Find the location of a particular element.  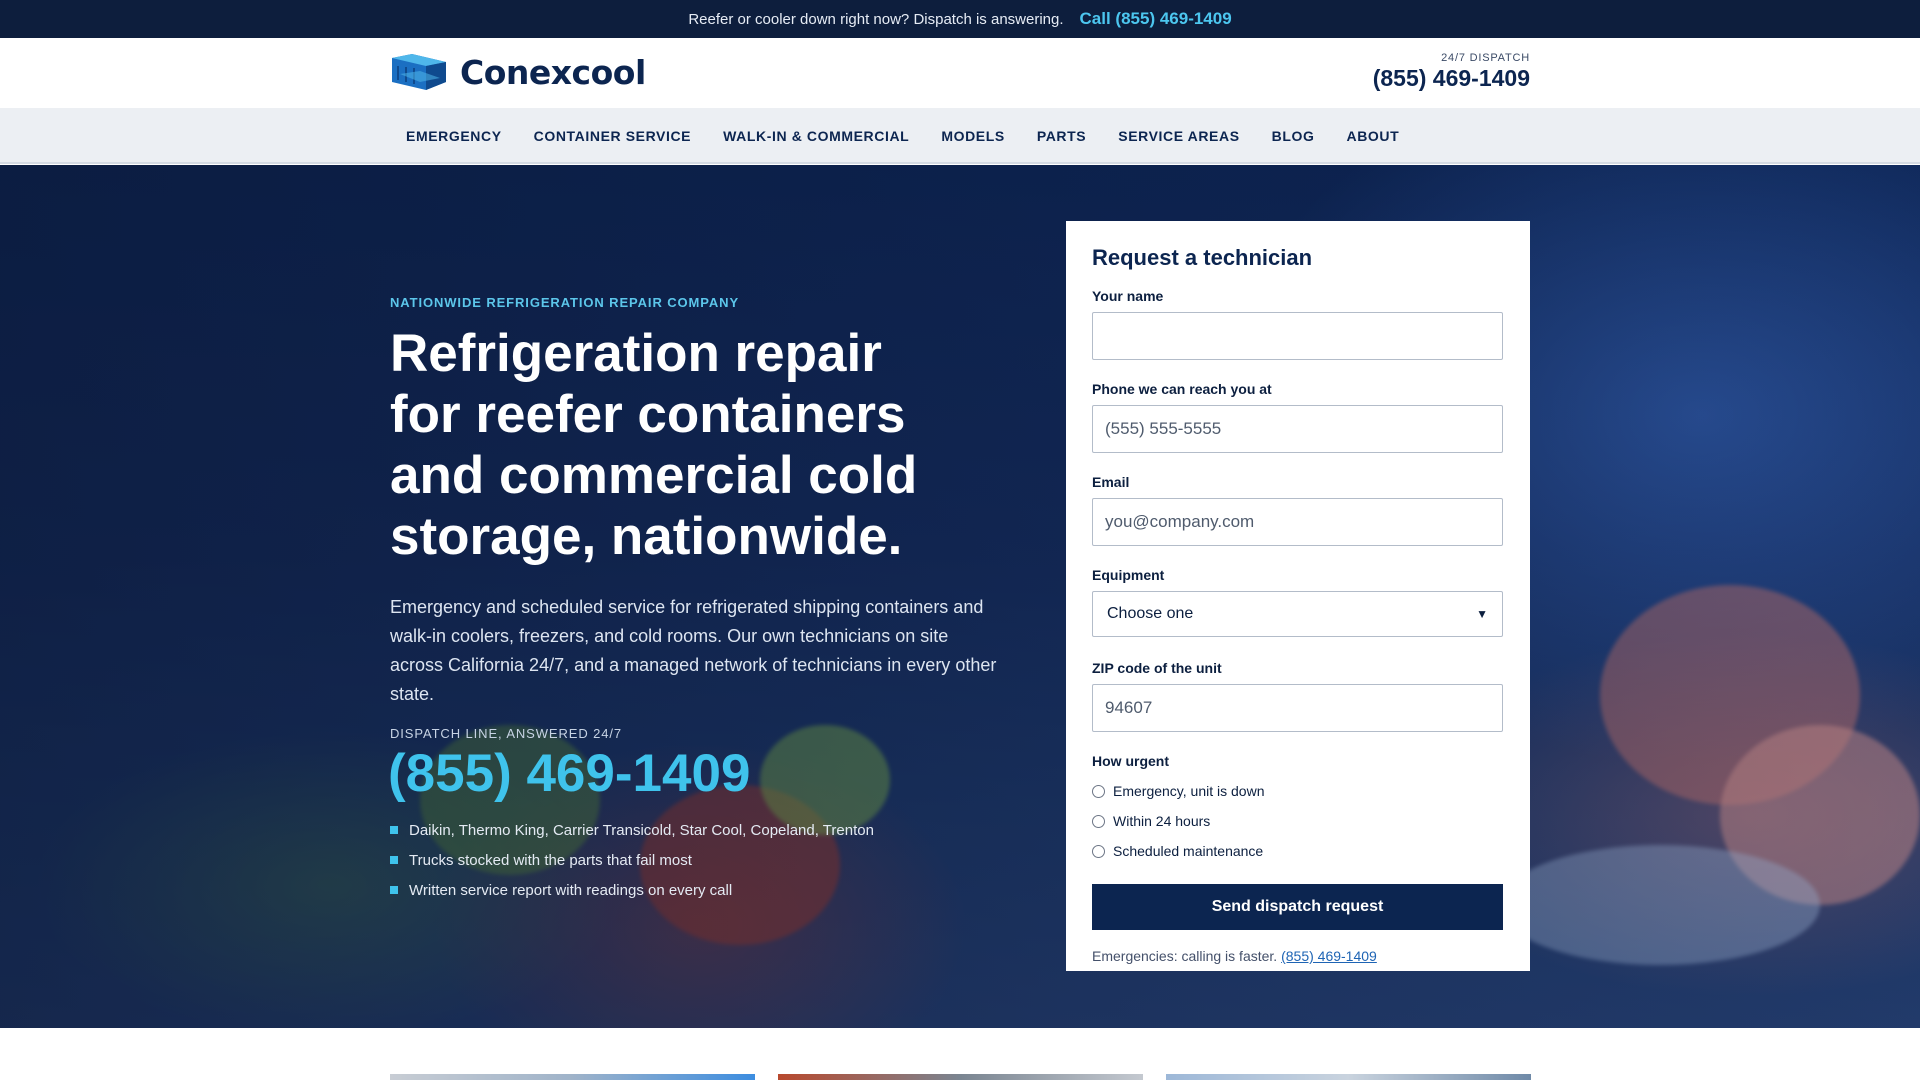

chevron-down-icon: ▼ is located at coordinates (1482, 614).